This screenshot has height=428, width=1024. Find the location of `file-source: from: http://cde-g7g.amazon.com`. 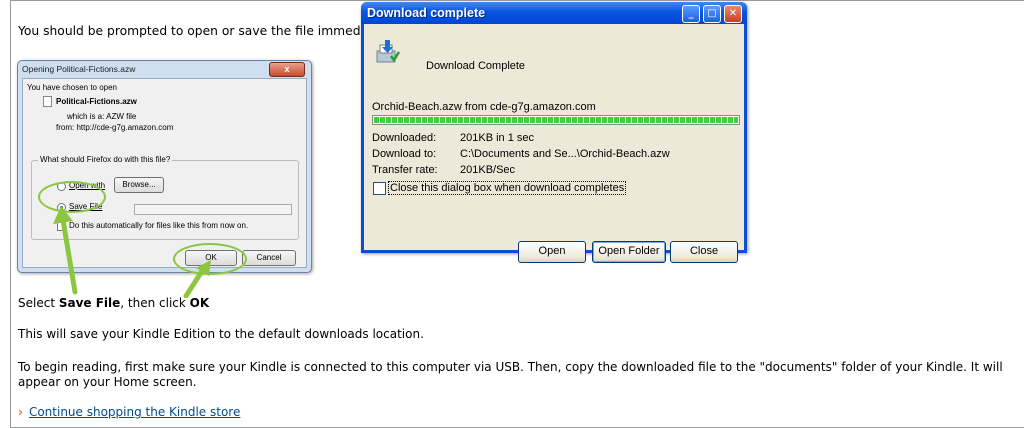

file-source: from: http://cde-g7g.amazon.com is located at coordinates (115, 127).